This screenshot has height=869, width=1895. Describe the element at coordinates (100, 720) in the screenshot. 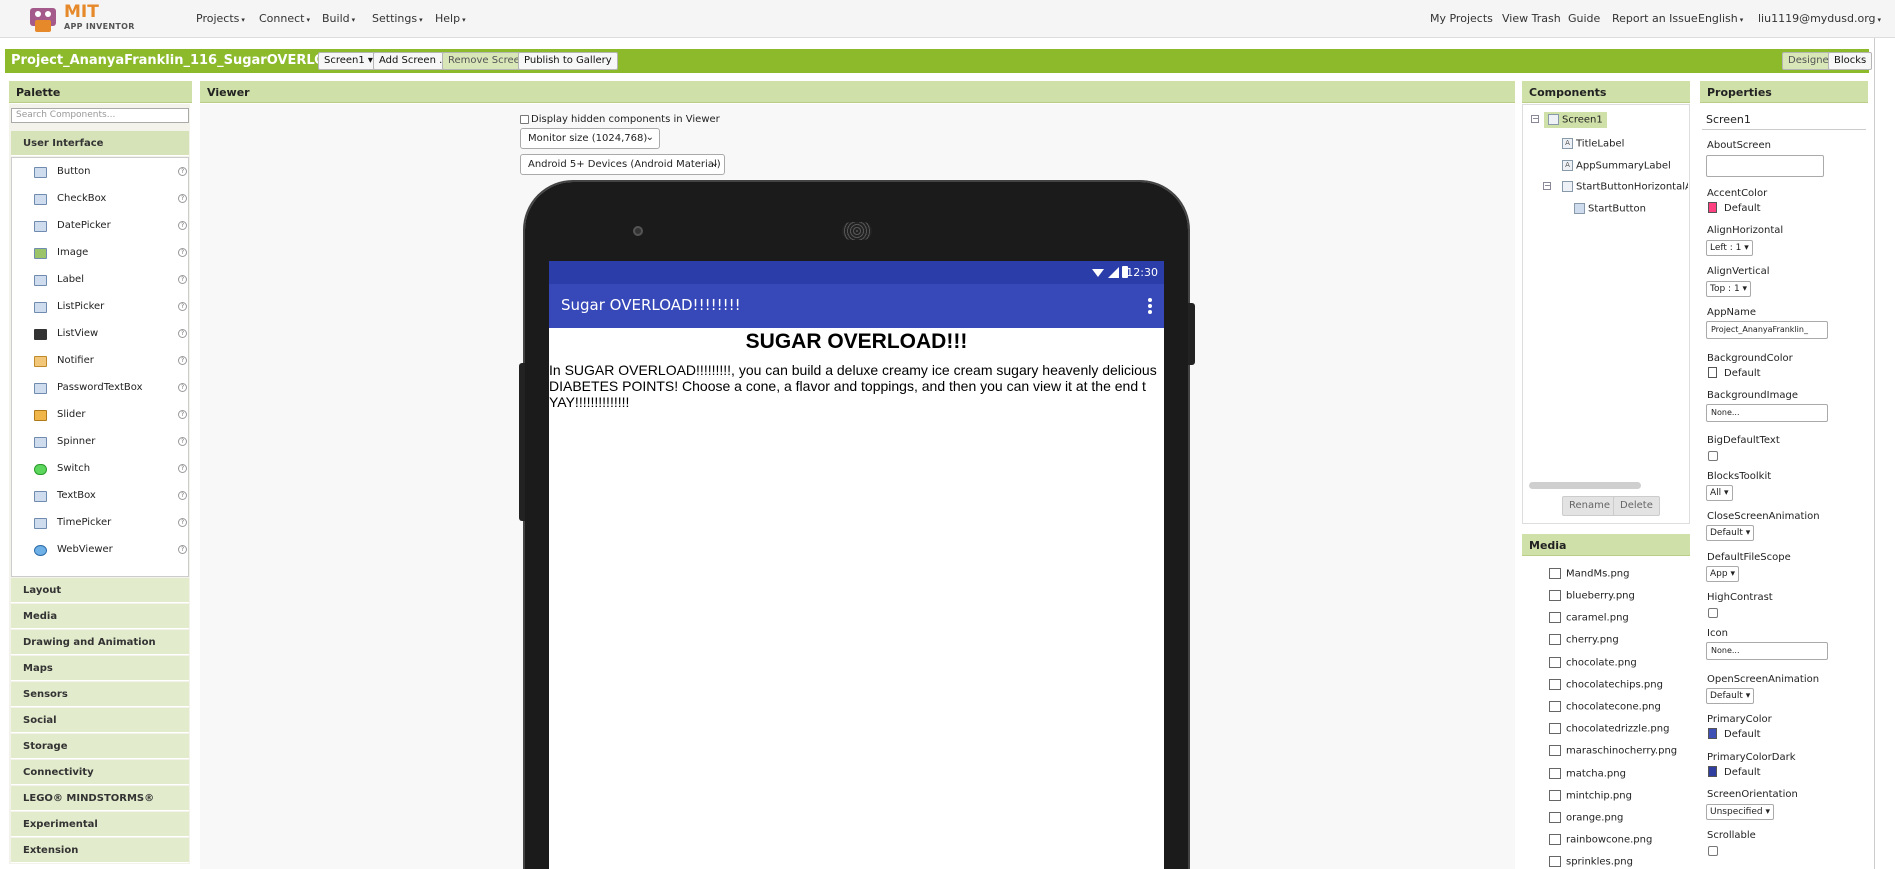

I see `category-social: Social` at that location.